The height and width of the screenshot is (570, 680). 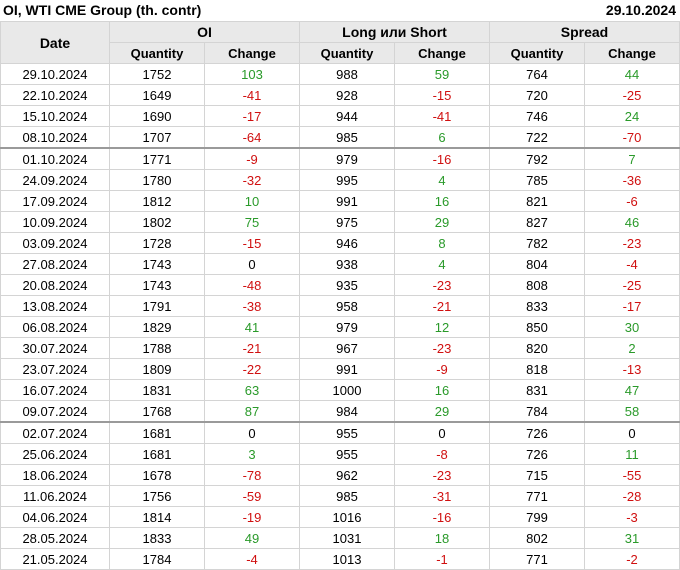 What do you see at coordinates (55, 285) in the screenshot?
I see `date-cell: 20.08.2024` at bounding box center [55, 285].